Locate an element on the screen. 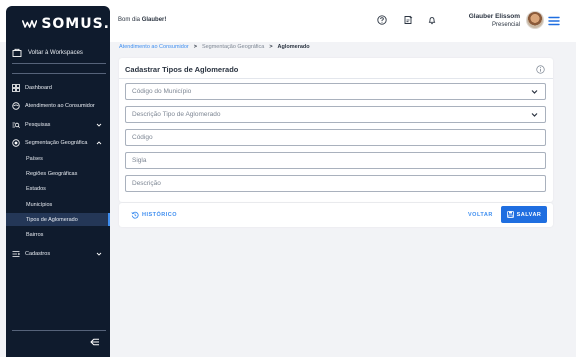 The width and height of the screenshot is (576, 357). workspace-label: Voltar à Workspaces is located at coordinates (55, 52).